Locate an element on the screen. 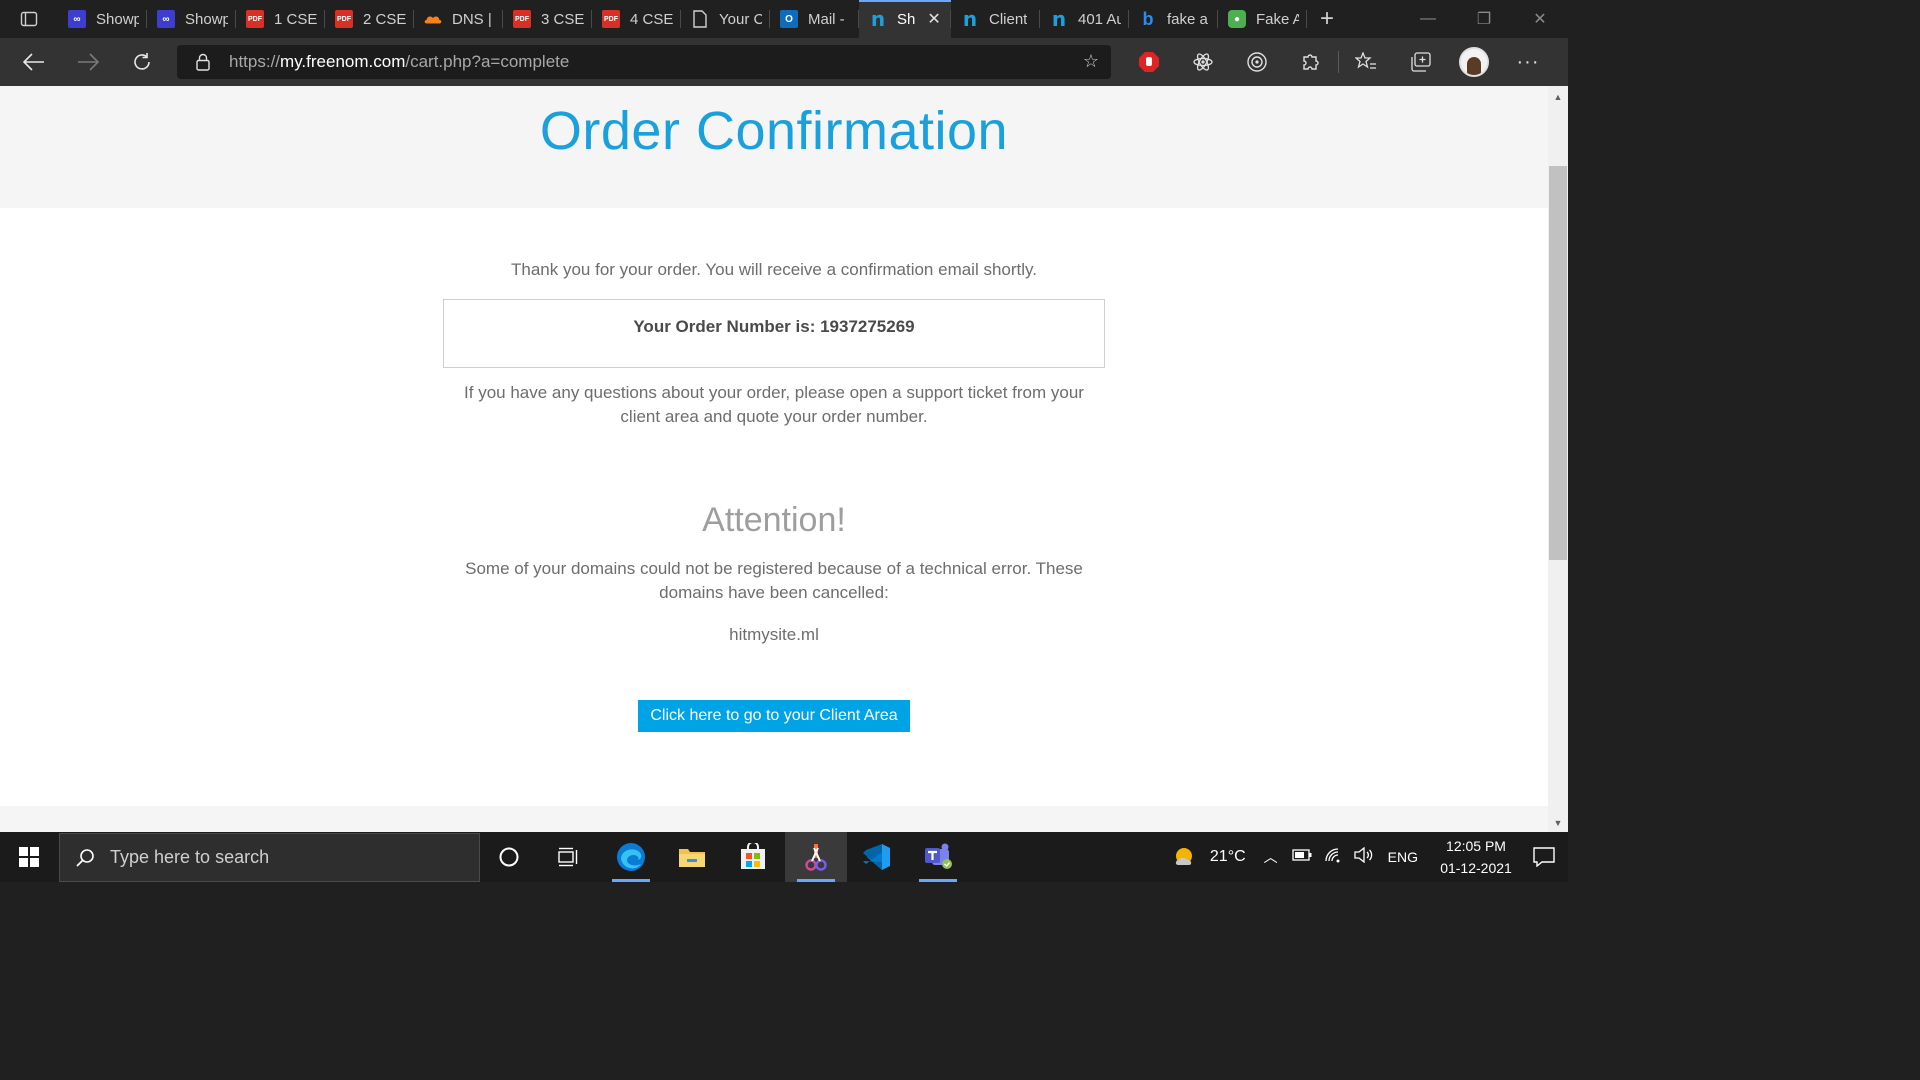  add-favorite-icon: ☆ is located at coordinates (1091, 61).